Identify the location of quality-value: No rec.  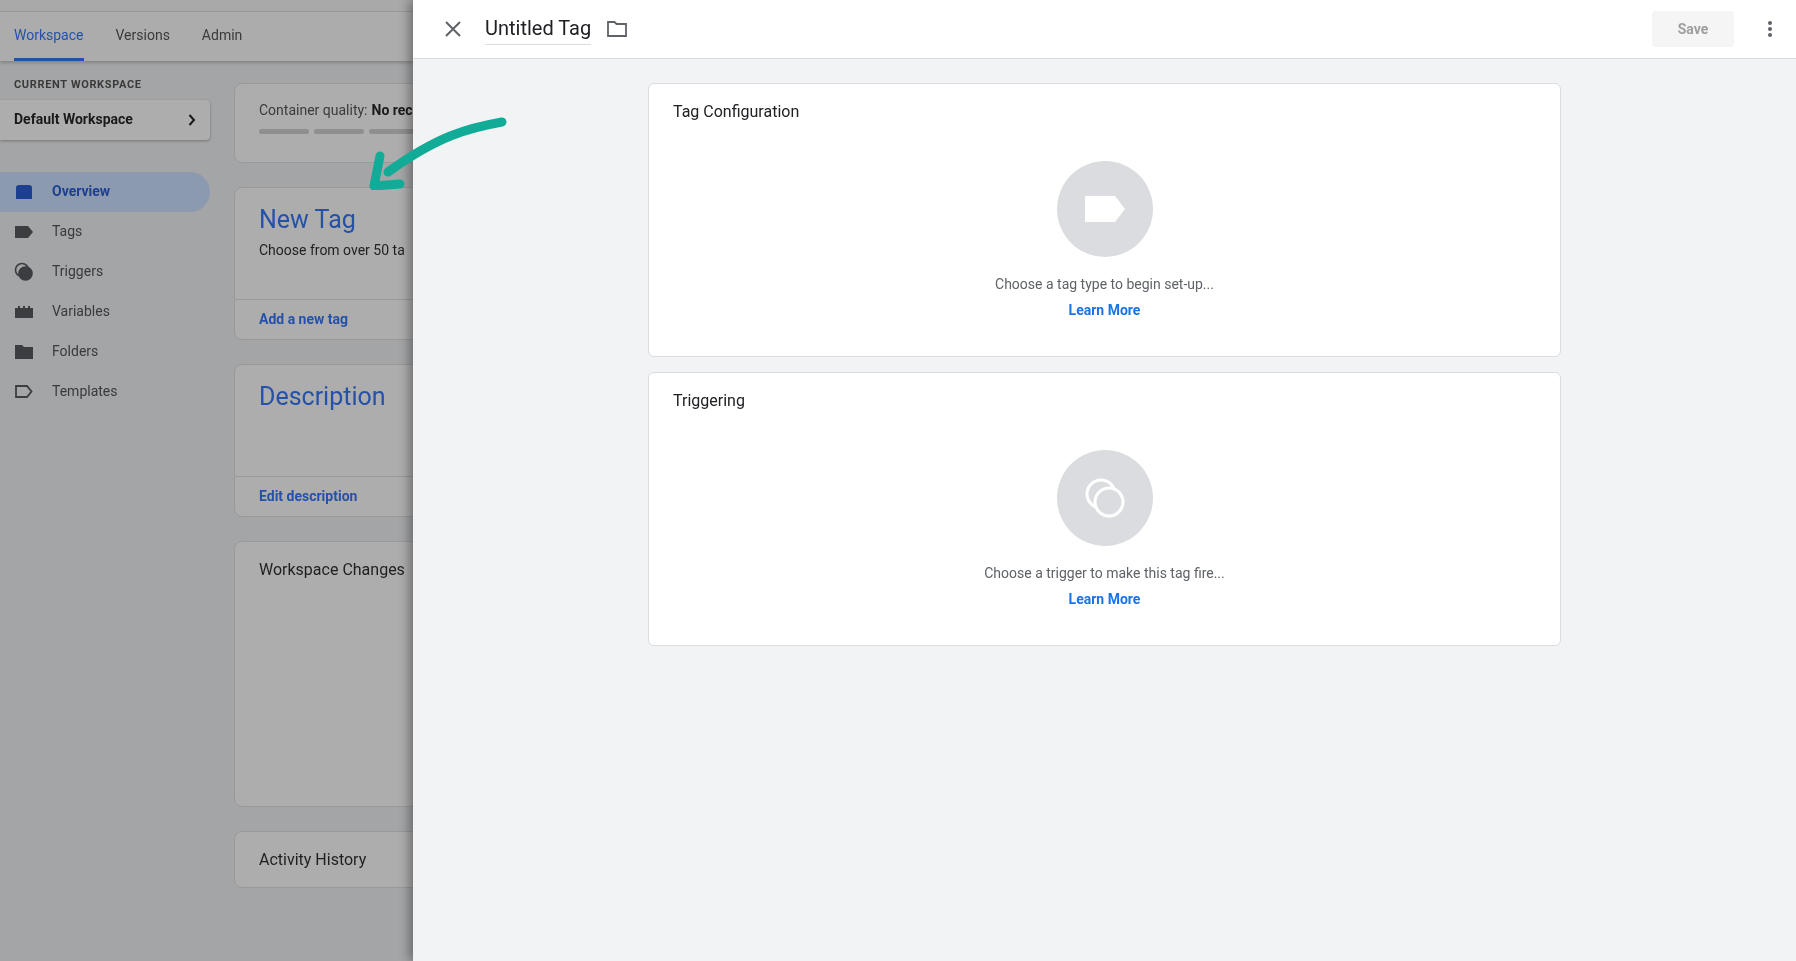
(392, 110).